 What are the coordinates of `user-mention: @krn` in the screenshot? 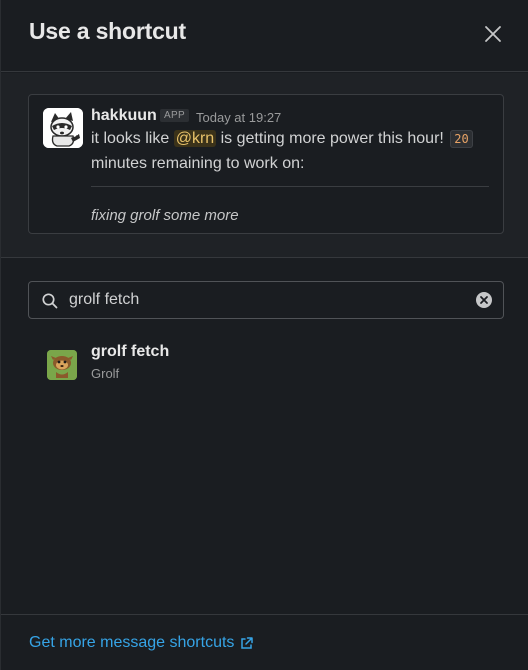 It's located at (195, 138).